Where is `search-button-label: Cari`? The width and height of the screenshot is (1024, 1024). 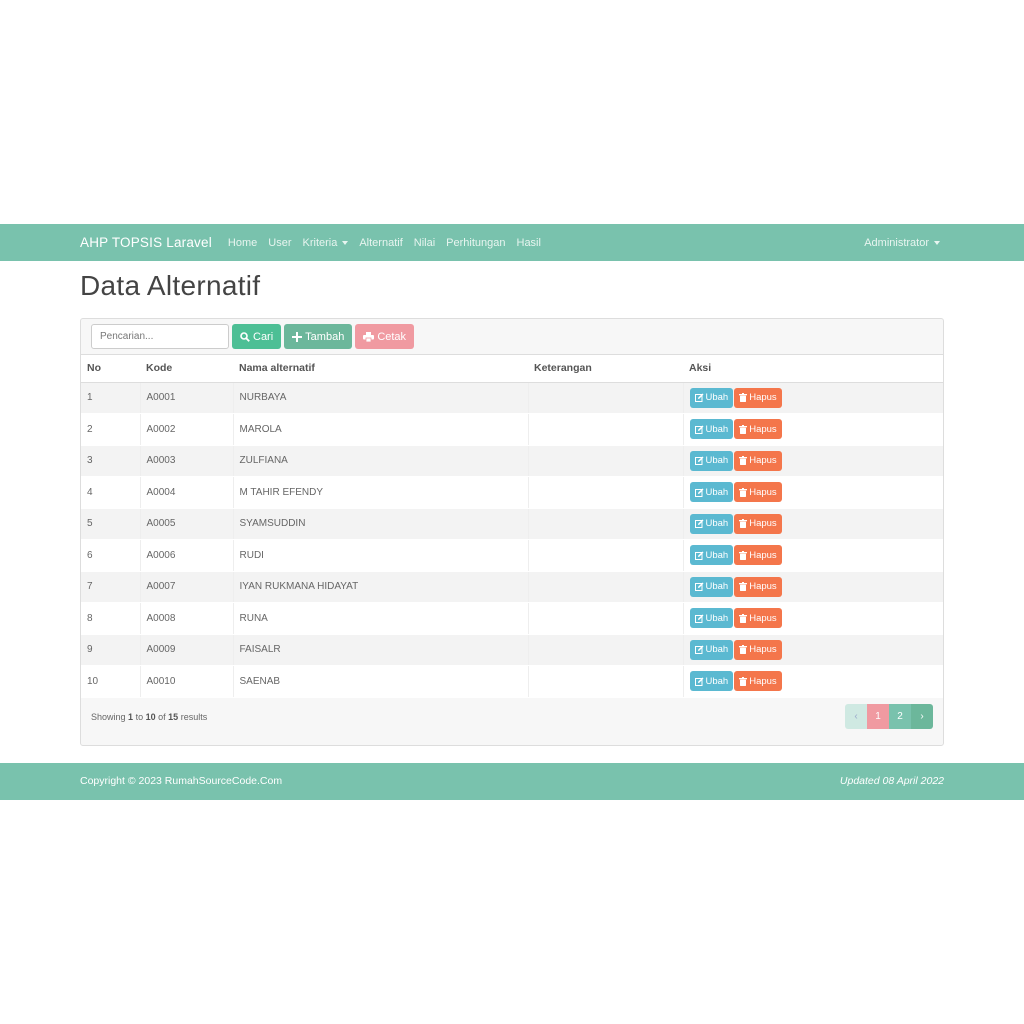
search-button-label: Cari is located at coordinates (263, 336).